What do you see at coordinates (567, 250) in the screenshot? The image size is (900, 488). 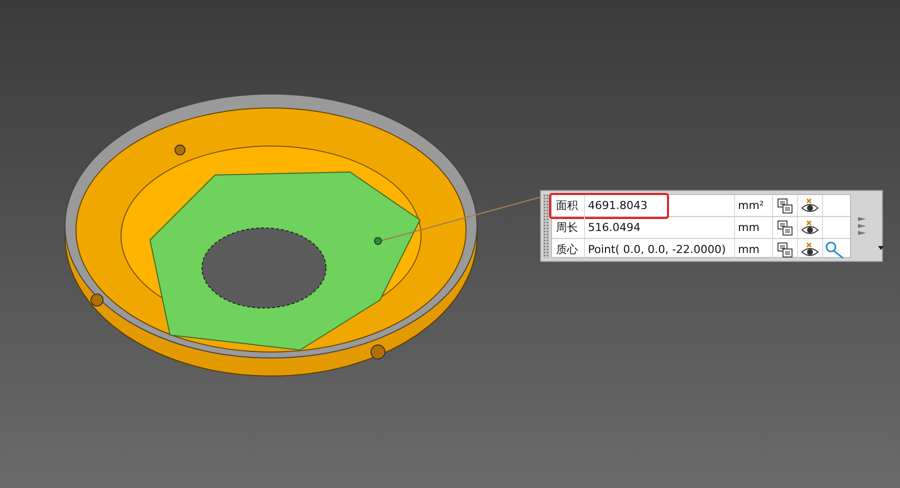 I see `measure-label: 质心` at bounding box center [567, 250].